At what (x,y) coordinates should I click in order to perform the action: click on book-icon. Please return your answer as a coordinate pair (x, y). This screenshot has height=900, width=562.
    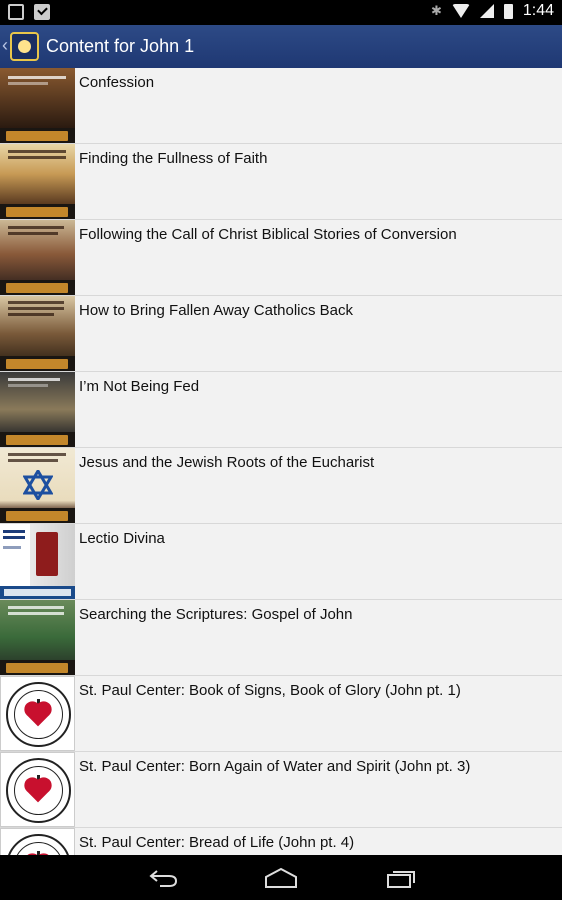
    Looking at the image, I should click on (47, 554).